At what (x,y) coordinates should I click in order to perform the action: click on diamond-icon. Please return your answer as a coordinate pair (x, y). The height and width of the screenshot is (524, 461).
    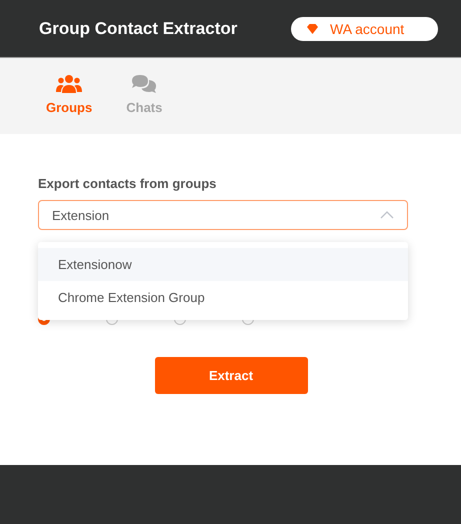
    Looking at the image, I should click on (312, 29).